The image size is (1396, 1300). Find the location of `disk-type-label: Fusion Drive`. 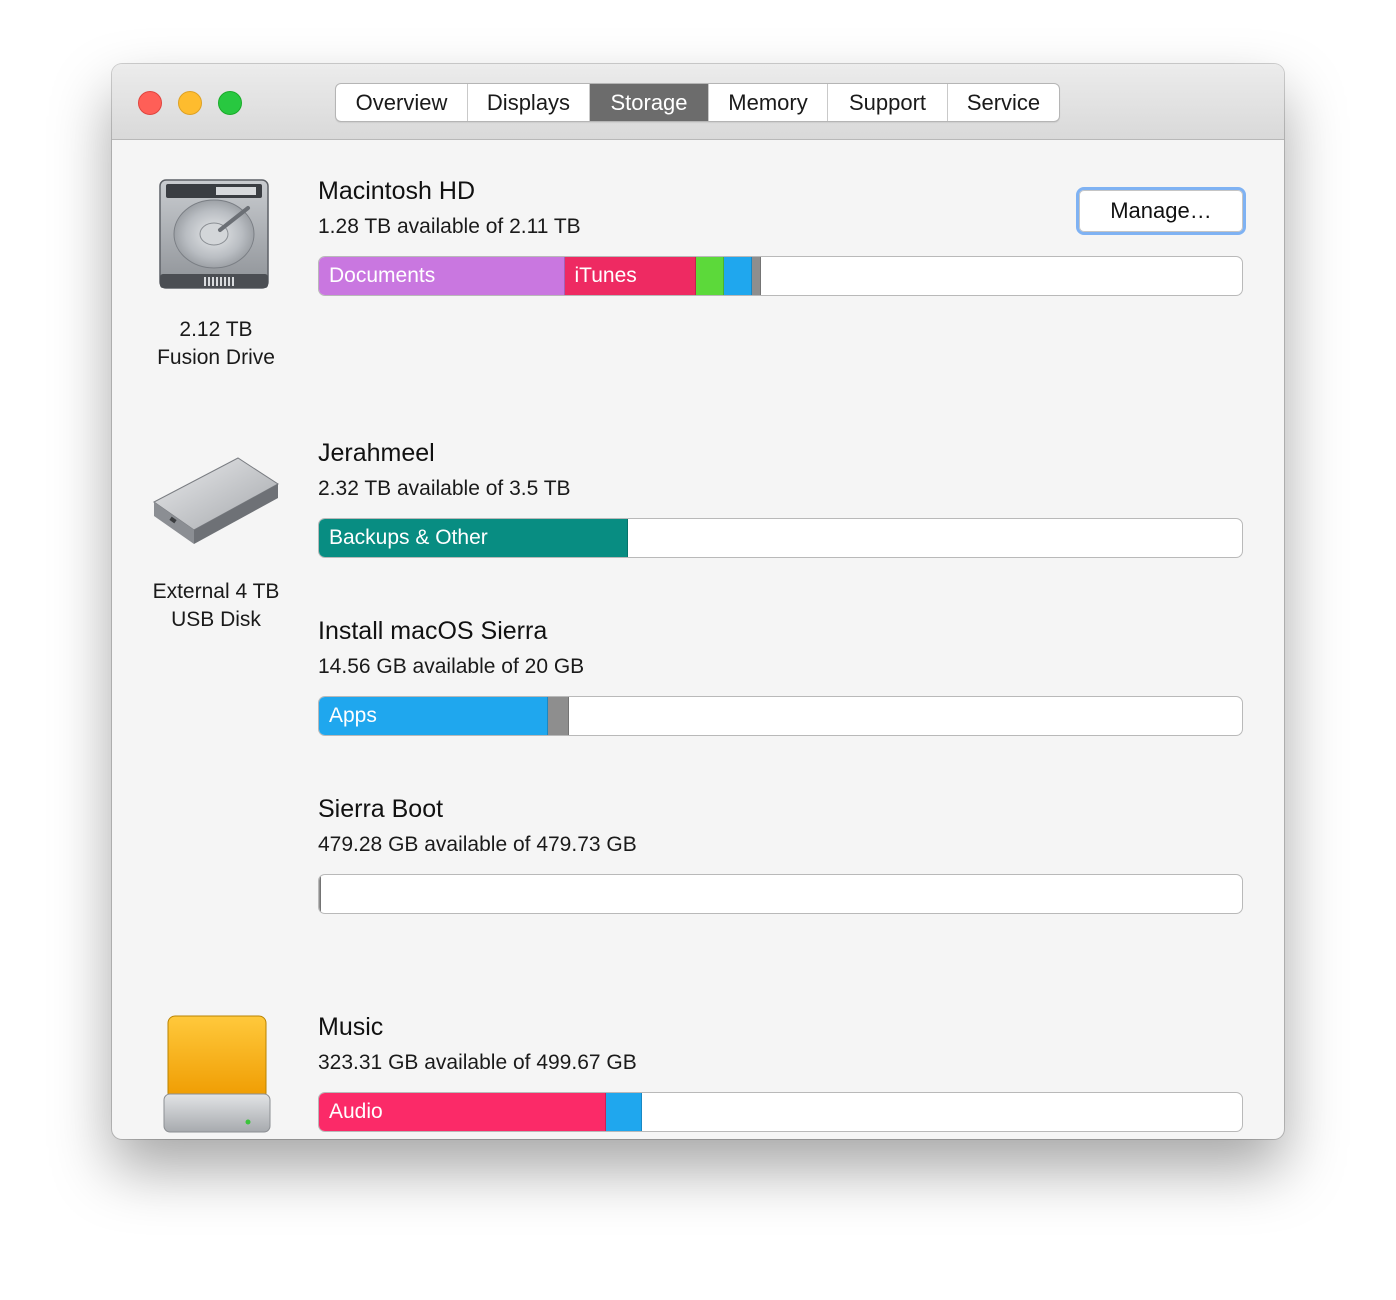

disk-type-label: Fusion Drive is located at coordinates (216, 357).